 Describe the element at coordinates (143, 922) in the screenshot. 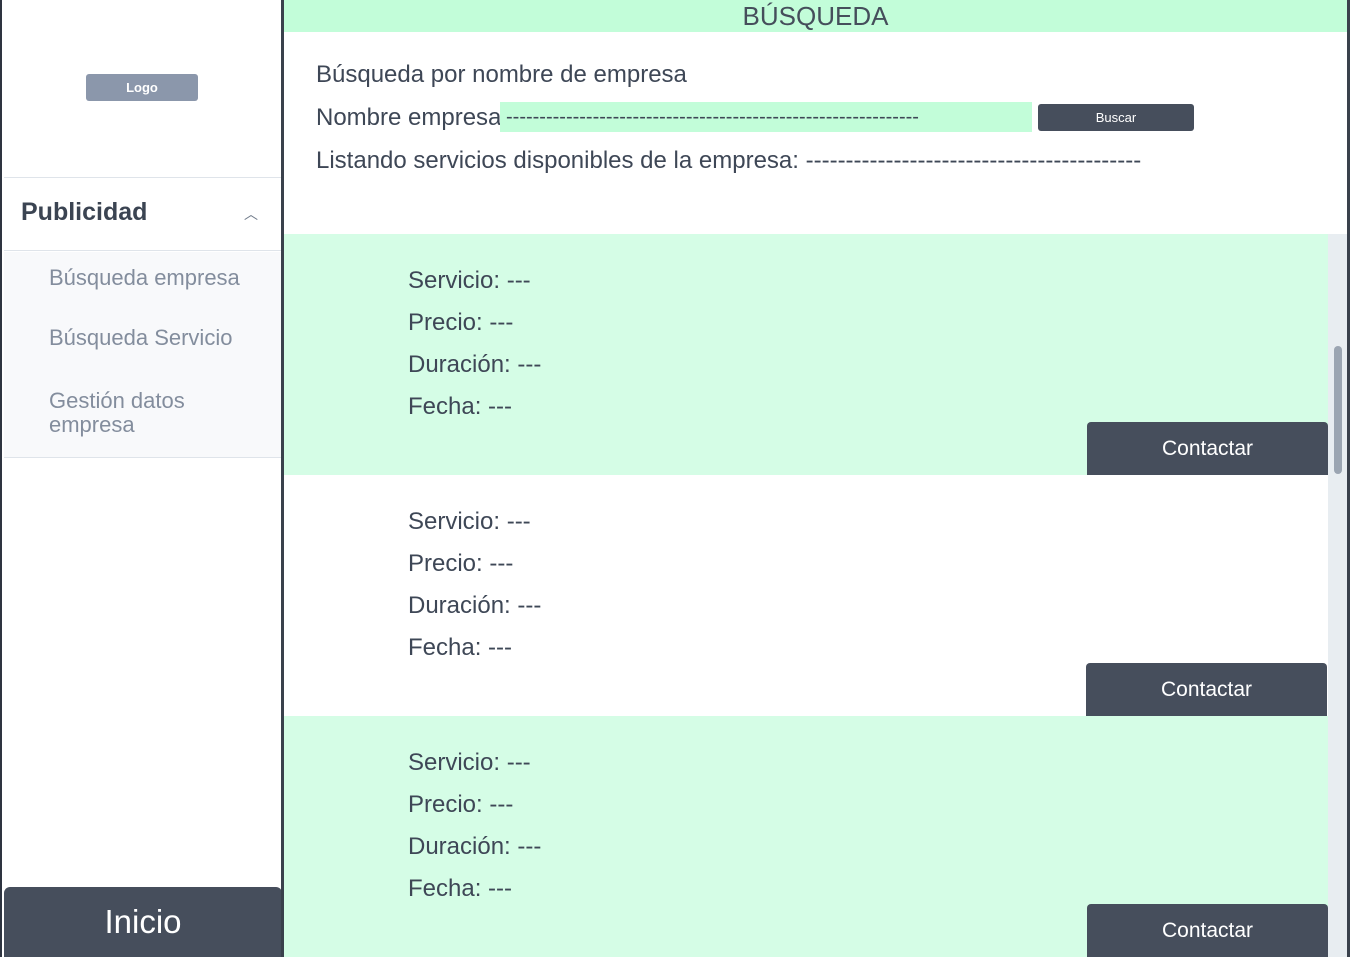

I see `home-button: Inicio` at that location.